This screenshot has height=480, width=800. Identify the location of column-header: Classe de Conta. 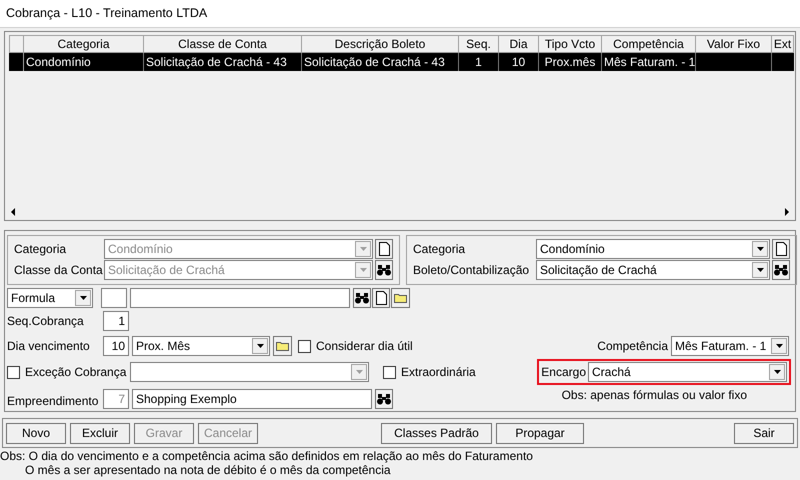
(223, 44).